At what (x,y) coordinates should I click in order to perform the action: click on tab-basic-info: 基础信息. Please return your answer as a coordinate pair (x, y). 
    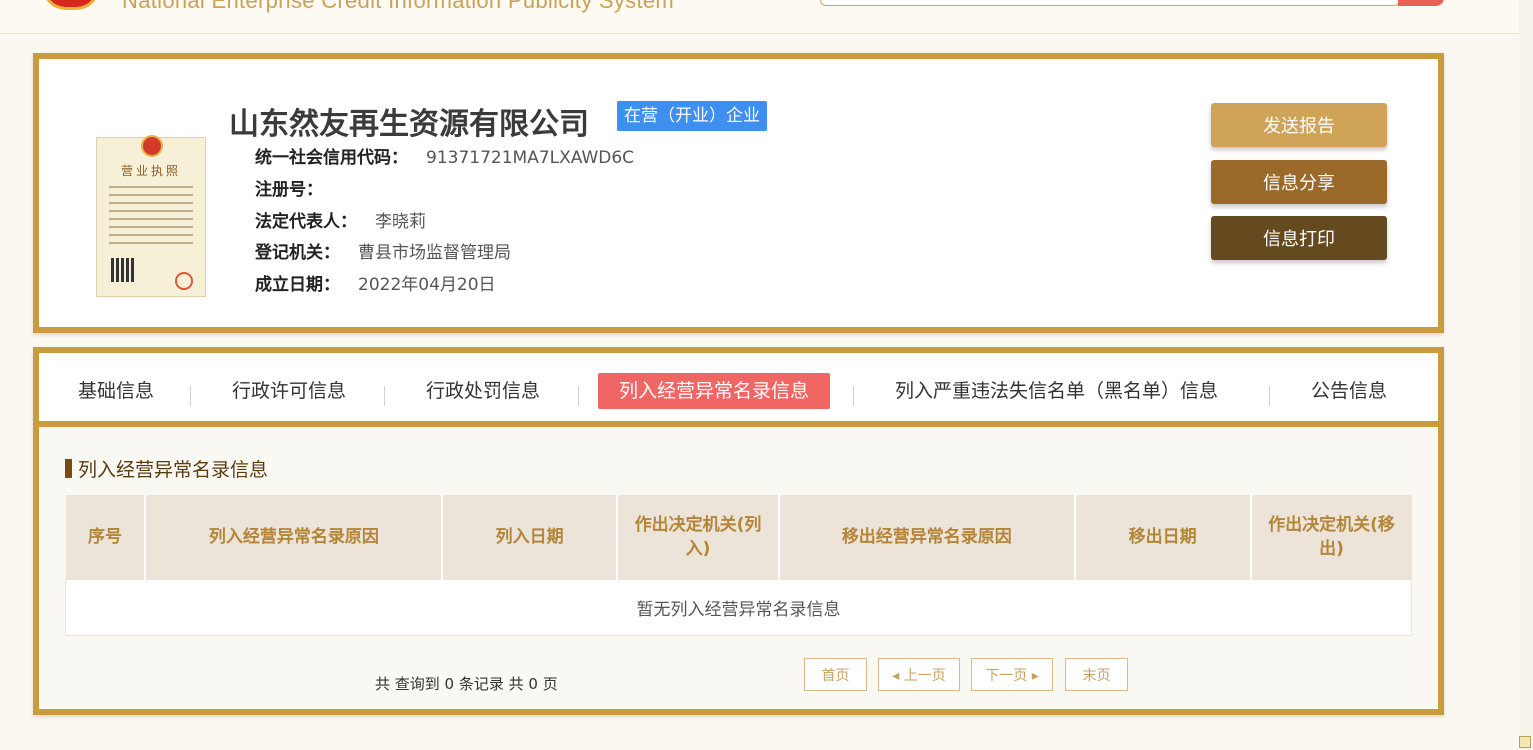
    Looking at the image, I should click on (116, 391).